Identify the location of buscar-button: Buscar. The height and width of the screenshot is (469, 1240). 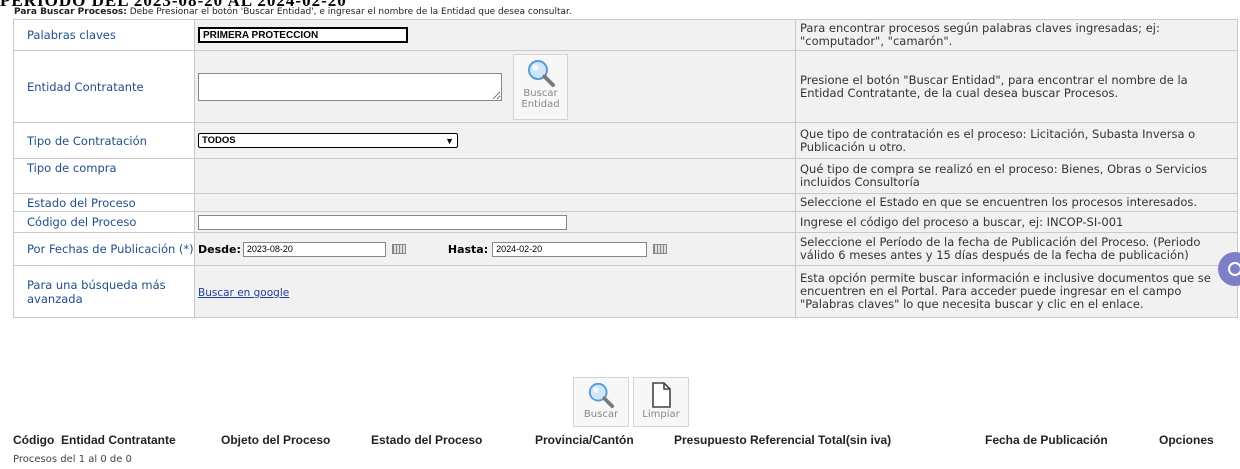
(601, 402).